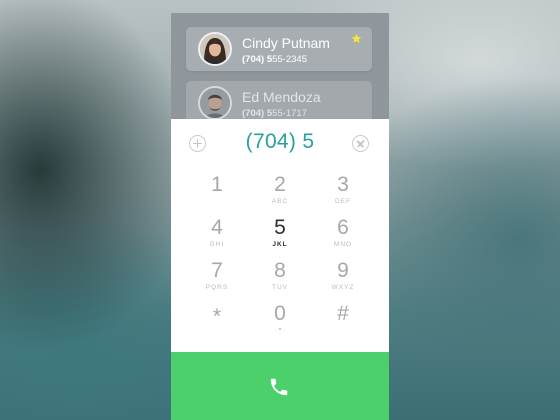 The width and height of the screenshot is (560, 420). I want to click on key-9: 9 WXYZ, so click(343, 281).